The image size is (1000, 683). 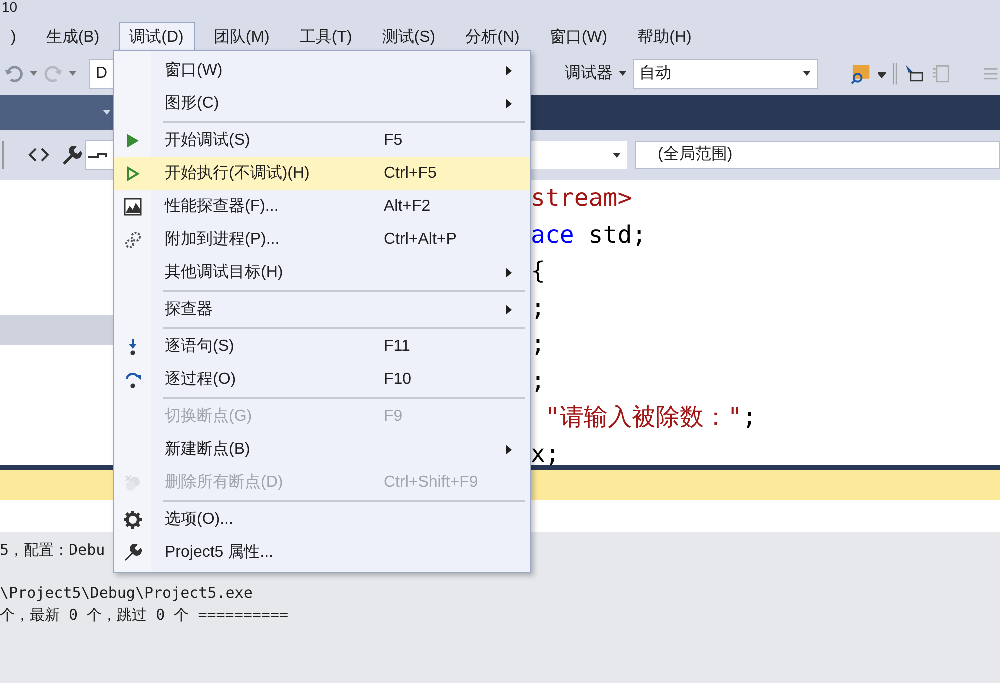 I want to click on wrench-icon, so click(x=133, y=553).